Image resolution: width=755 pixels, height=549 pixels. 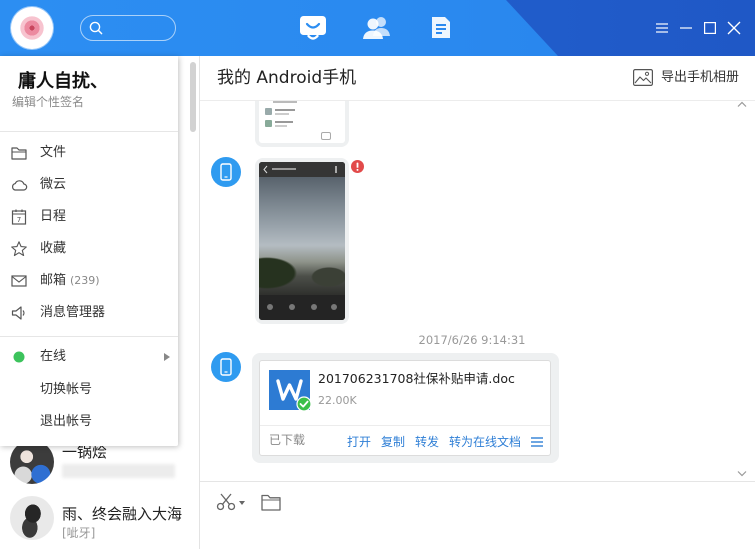 I want to click on menu-item-label: 日程, so click(x=53, y=216).